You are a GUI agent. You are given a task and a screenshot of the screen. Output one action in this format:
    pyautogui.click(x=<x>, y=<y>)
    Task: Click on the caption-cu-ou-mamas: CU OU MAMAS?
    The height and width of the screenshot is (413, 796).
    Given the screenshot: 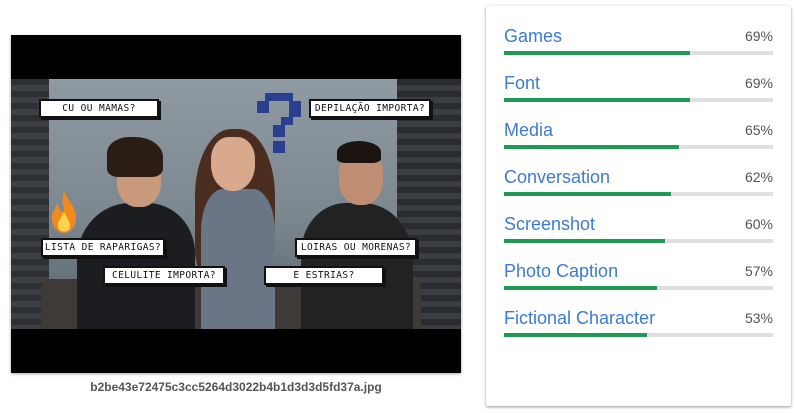 What is the action you would take?
    pyautogui.click(x=99, y=108)
    